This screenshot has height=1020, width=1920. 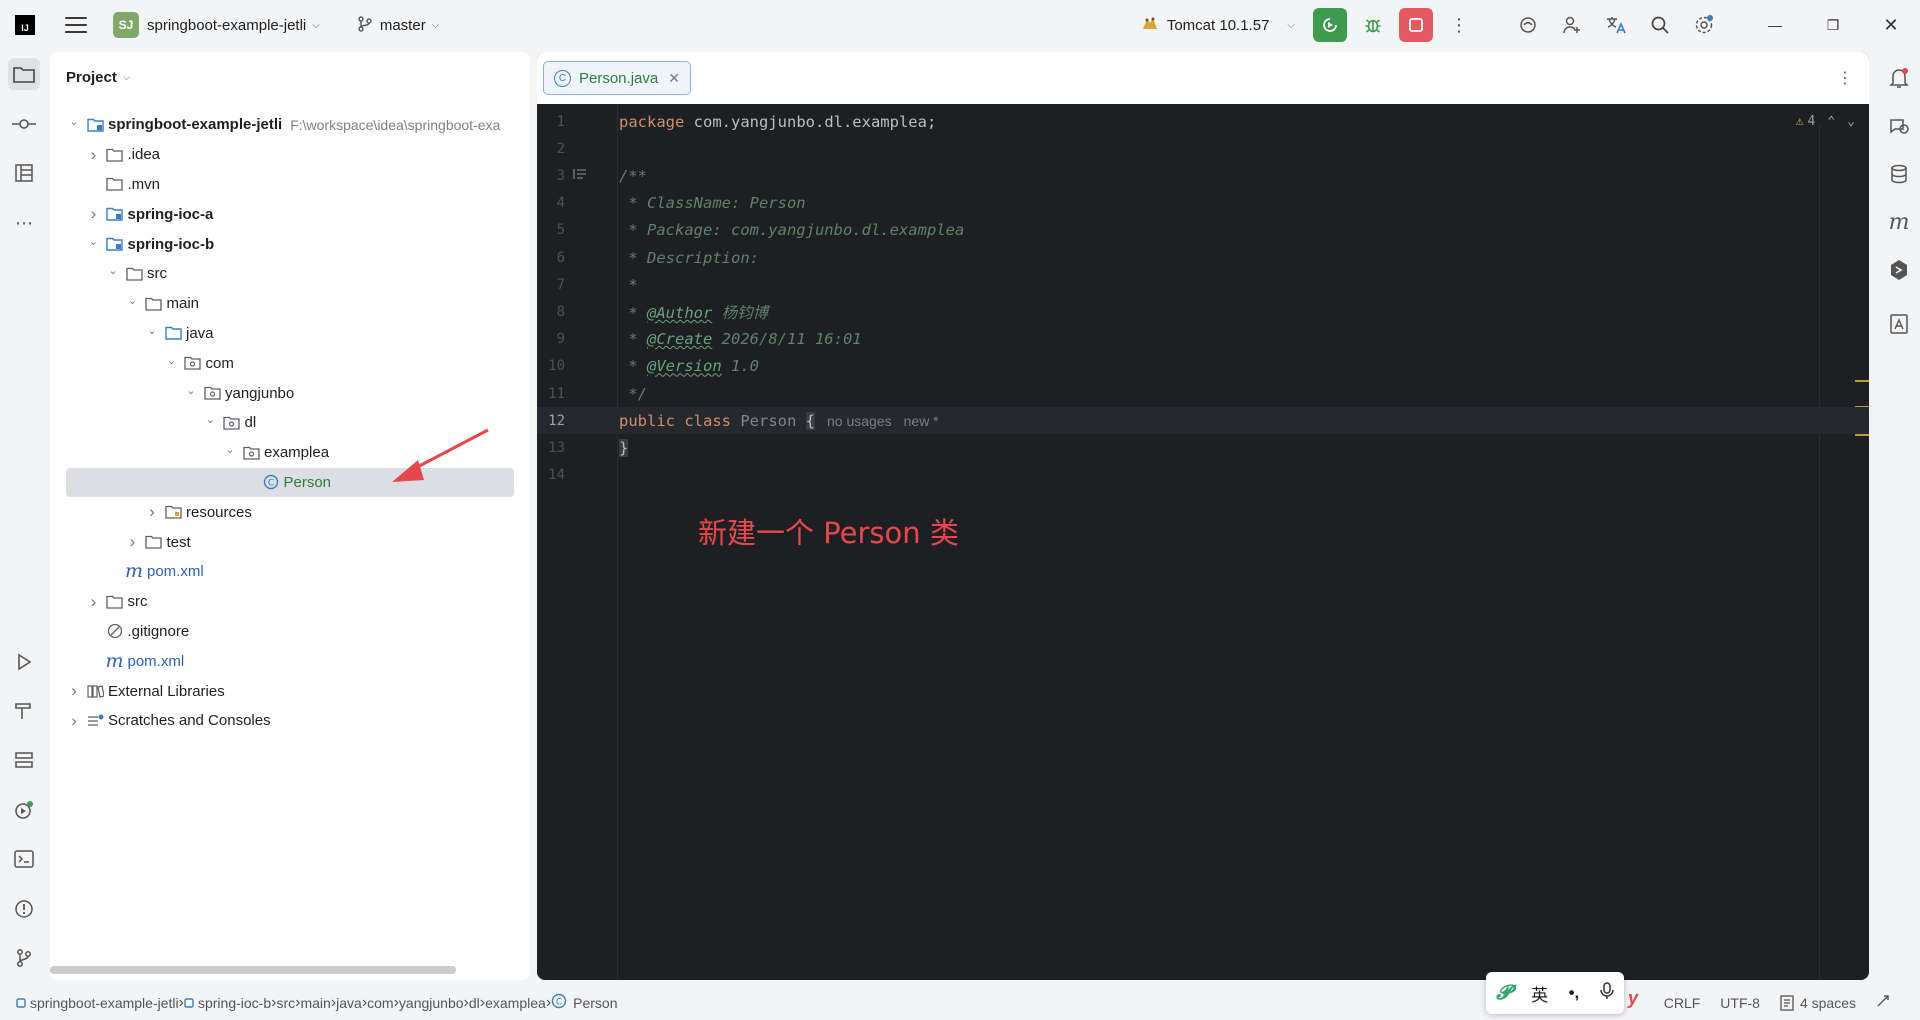 I want to click on structure-tool-icon, so click(x=24, y=173).